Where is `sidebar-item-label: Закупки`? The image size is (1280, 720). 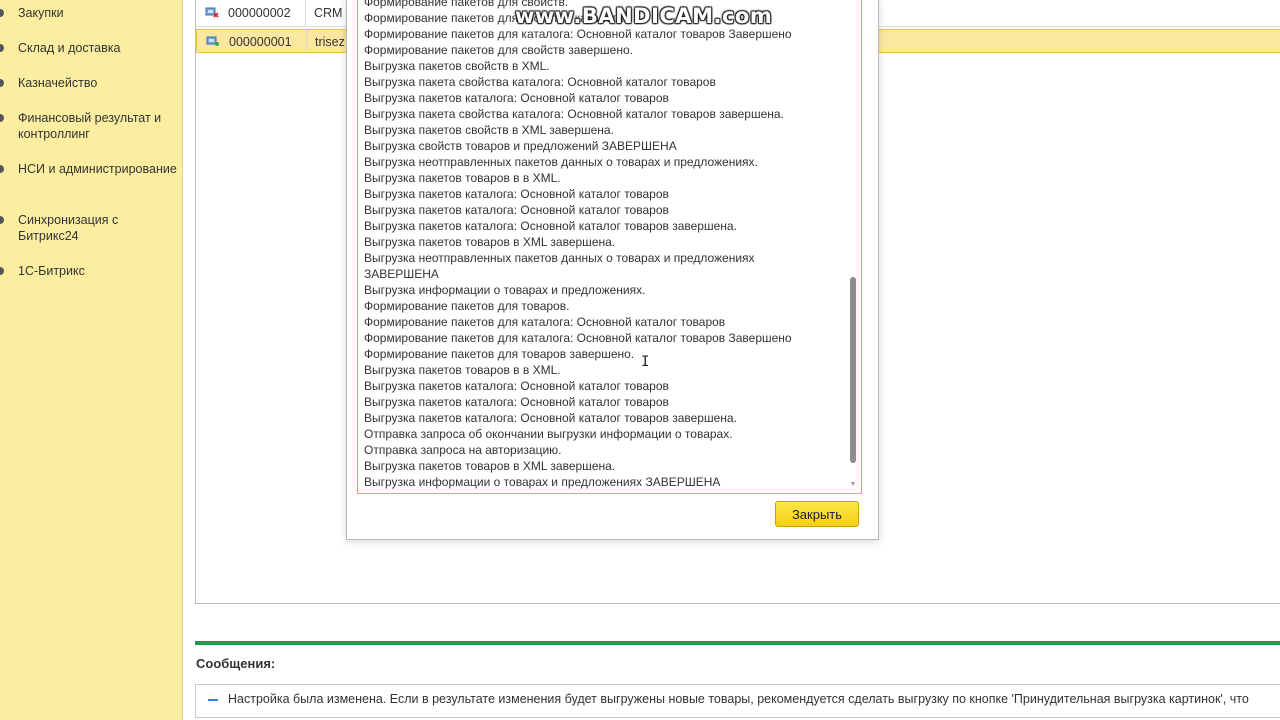 sidebar-item-label: Закупки is located at coordinates (41, 13).